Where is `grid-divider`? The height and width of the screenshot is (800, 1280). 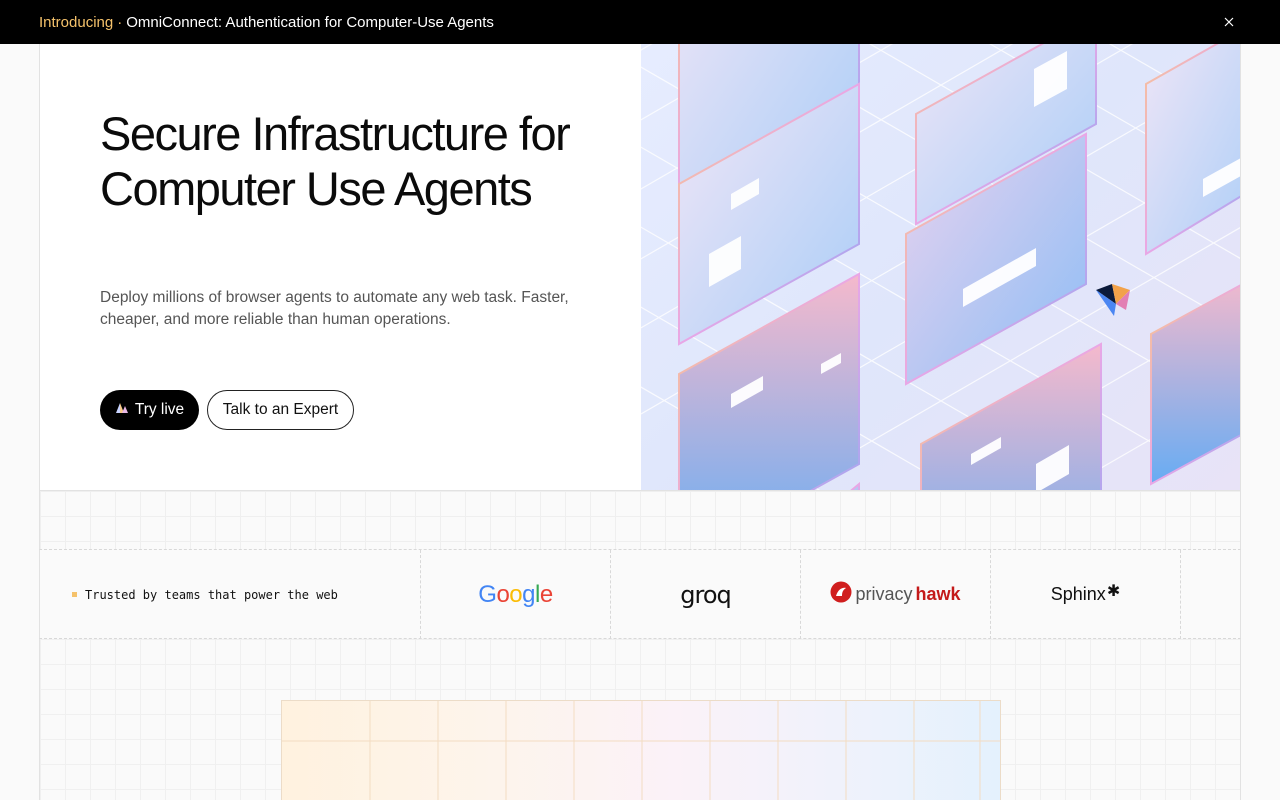 grid-divider is located at coordinates (640, 520).